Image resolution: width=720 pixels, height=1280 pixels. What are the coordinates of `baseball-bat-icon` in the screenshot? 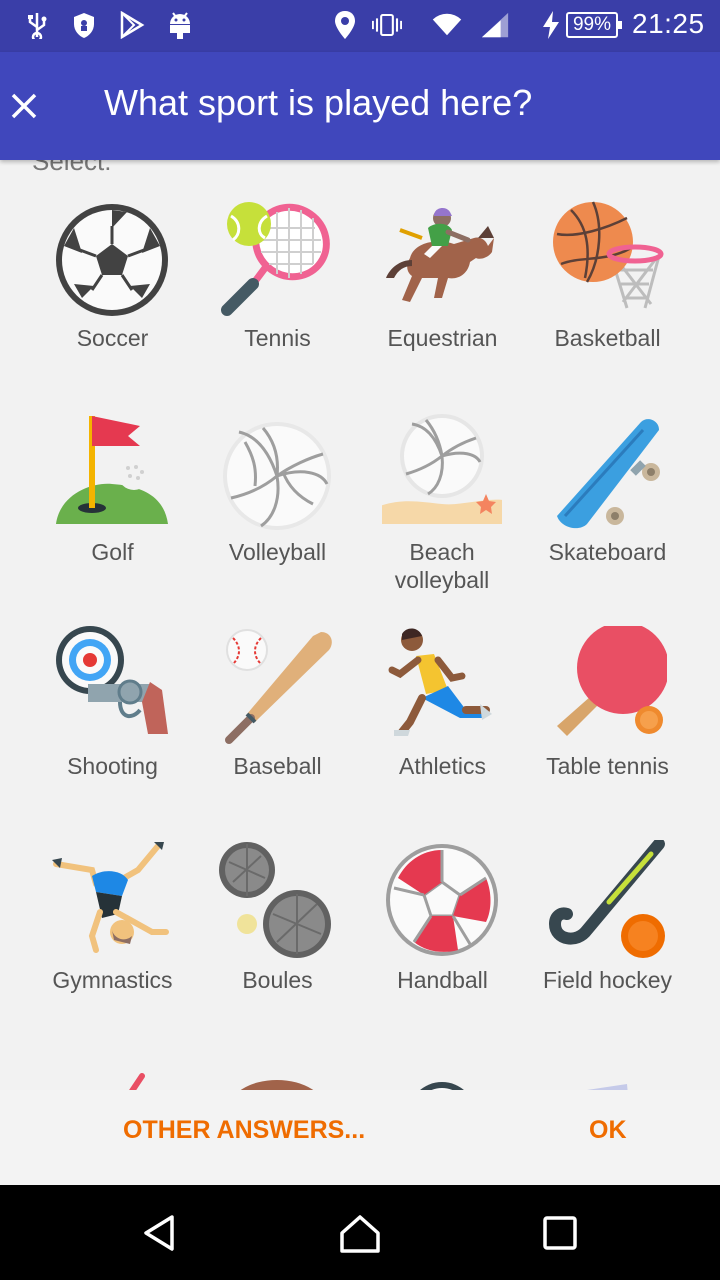 It's located at (278, 686).